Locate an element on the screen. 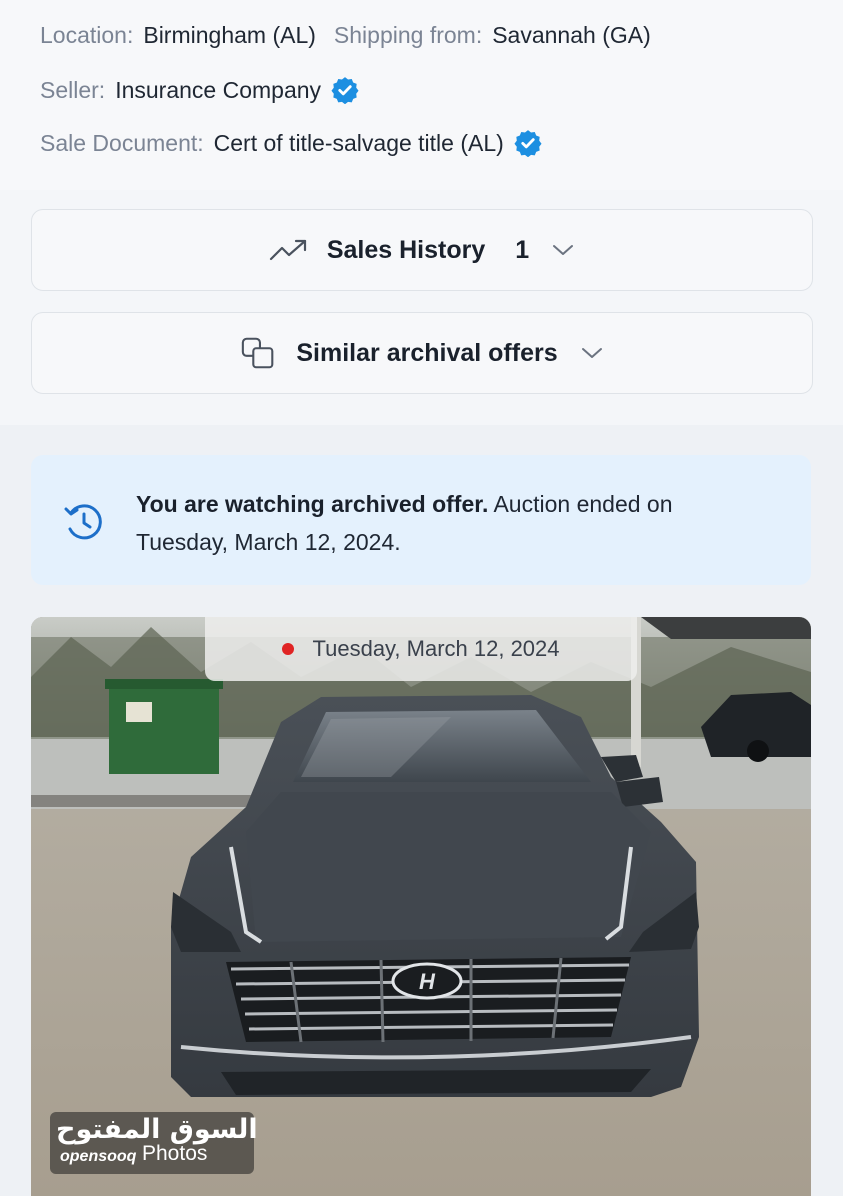  shipping-label: Shipping from: is located at coordinates (408, 35).